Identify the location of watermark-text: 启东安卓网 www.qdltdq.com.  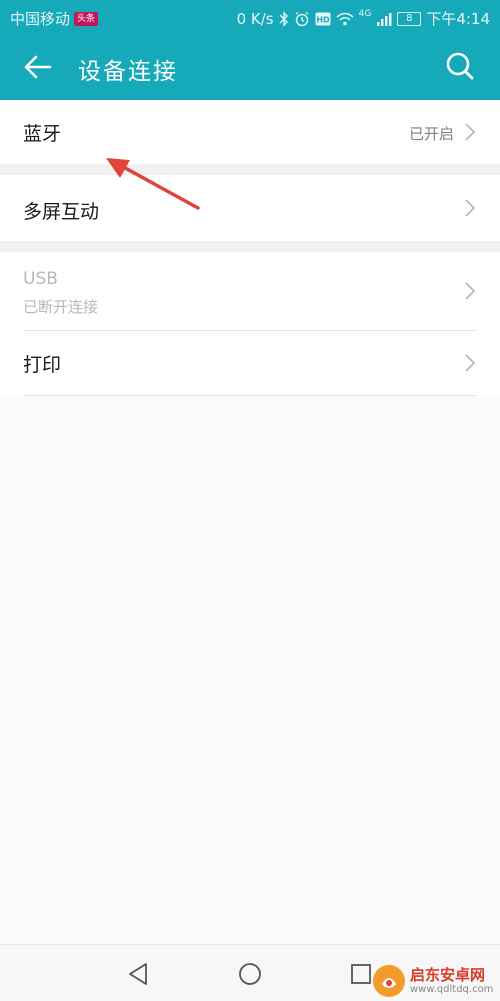
(452, 980).